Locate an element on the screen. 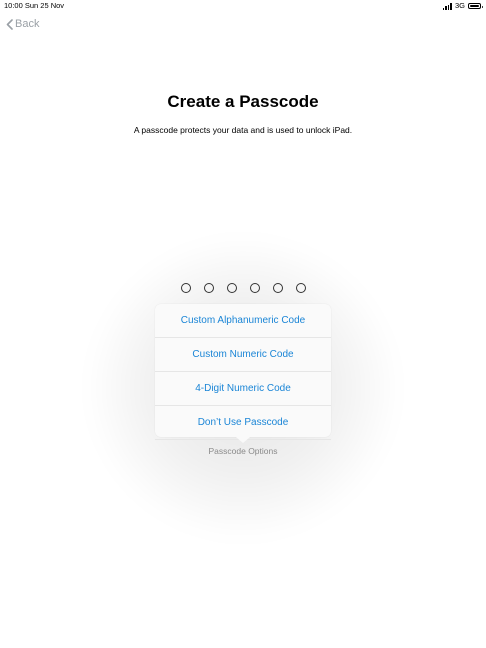 Image resolution: width=486 pixels, height=648 pixels. passcode-options-link: Passcode Options is located at coordinates (243, 451).